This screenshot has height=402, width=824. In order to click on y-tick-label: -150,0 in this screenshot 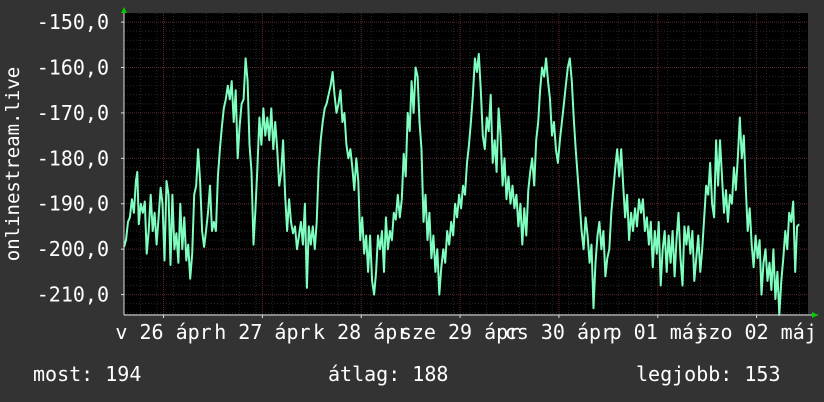, I will do `click(73, 22)`.